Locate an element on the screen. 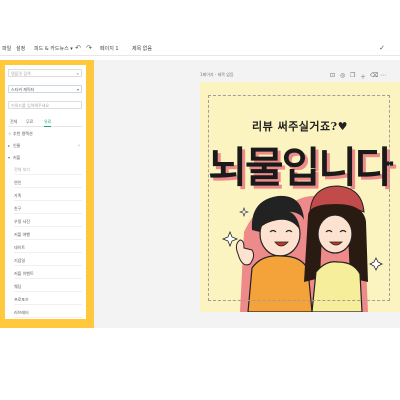 The height and width of the screenshot is (400, 400). tab-all: 전체 is located at coordinates (13, 122).